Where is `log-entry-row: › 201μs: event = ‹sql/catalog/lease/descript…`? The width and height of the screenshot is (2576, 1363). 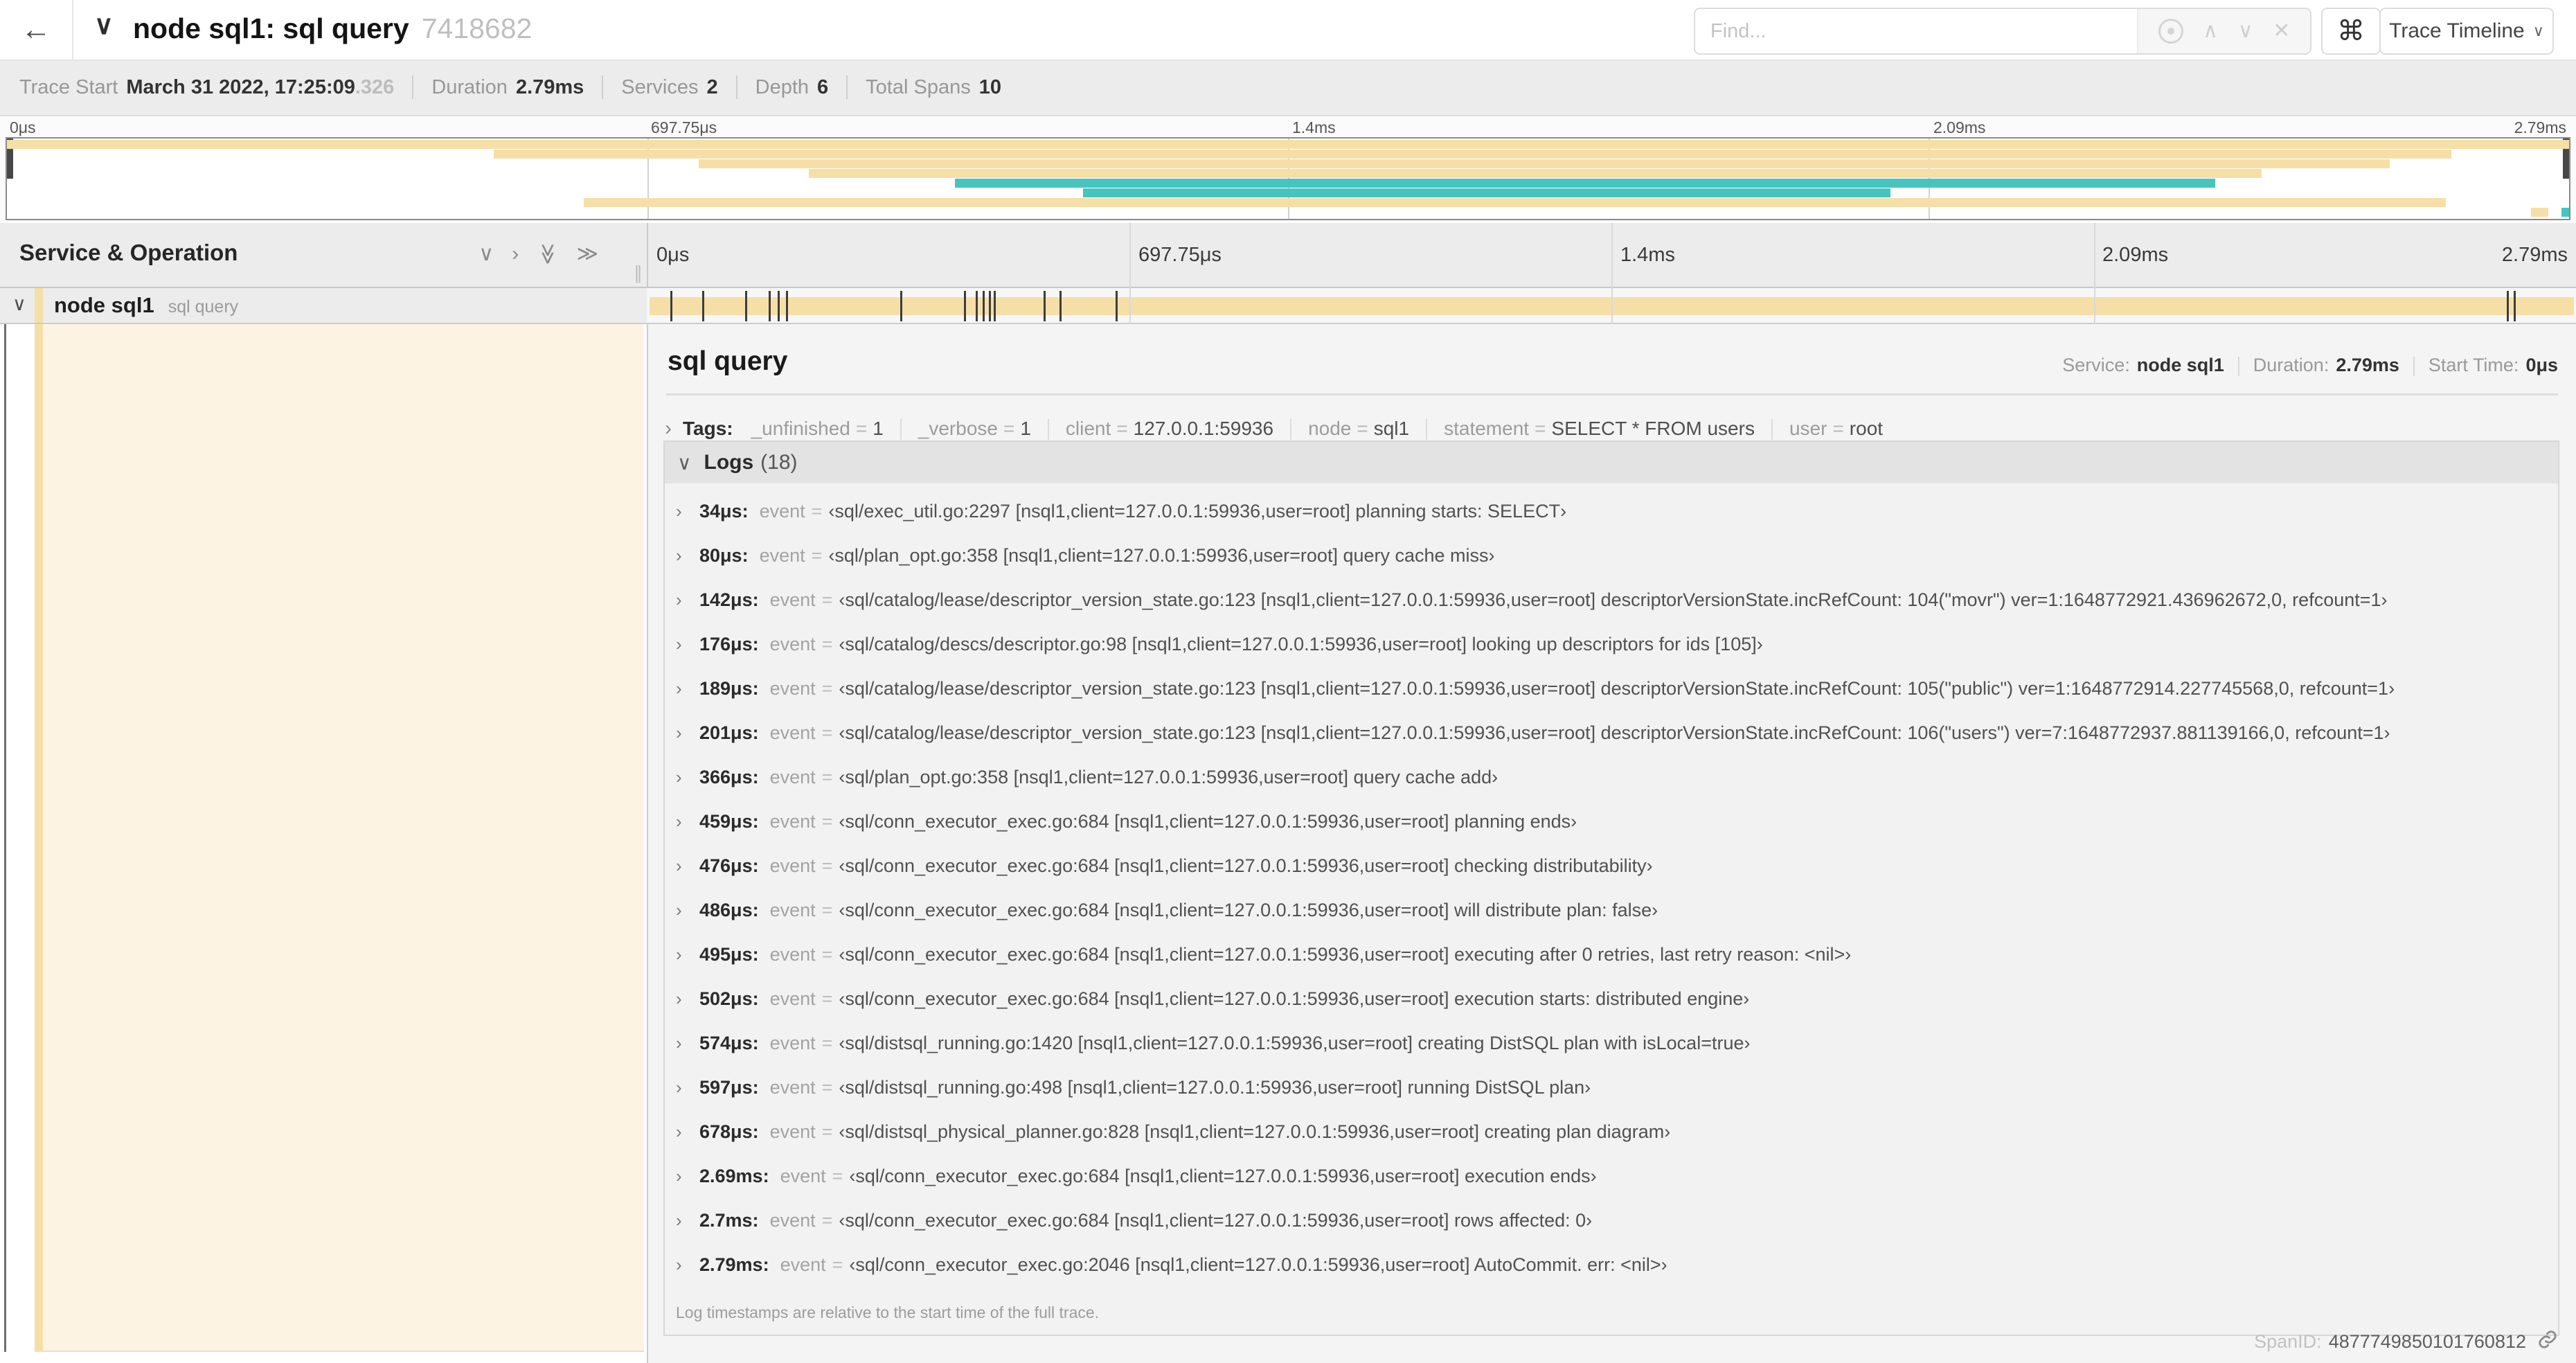 log-entry-row: › 201μs: event = ‹sql/catalog/lease/descript… is located at coordinates (1612, 733).